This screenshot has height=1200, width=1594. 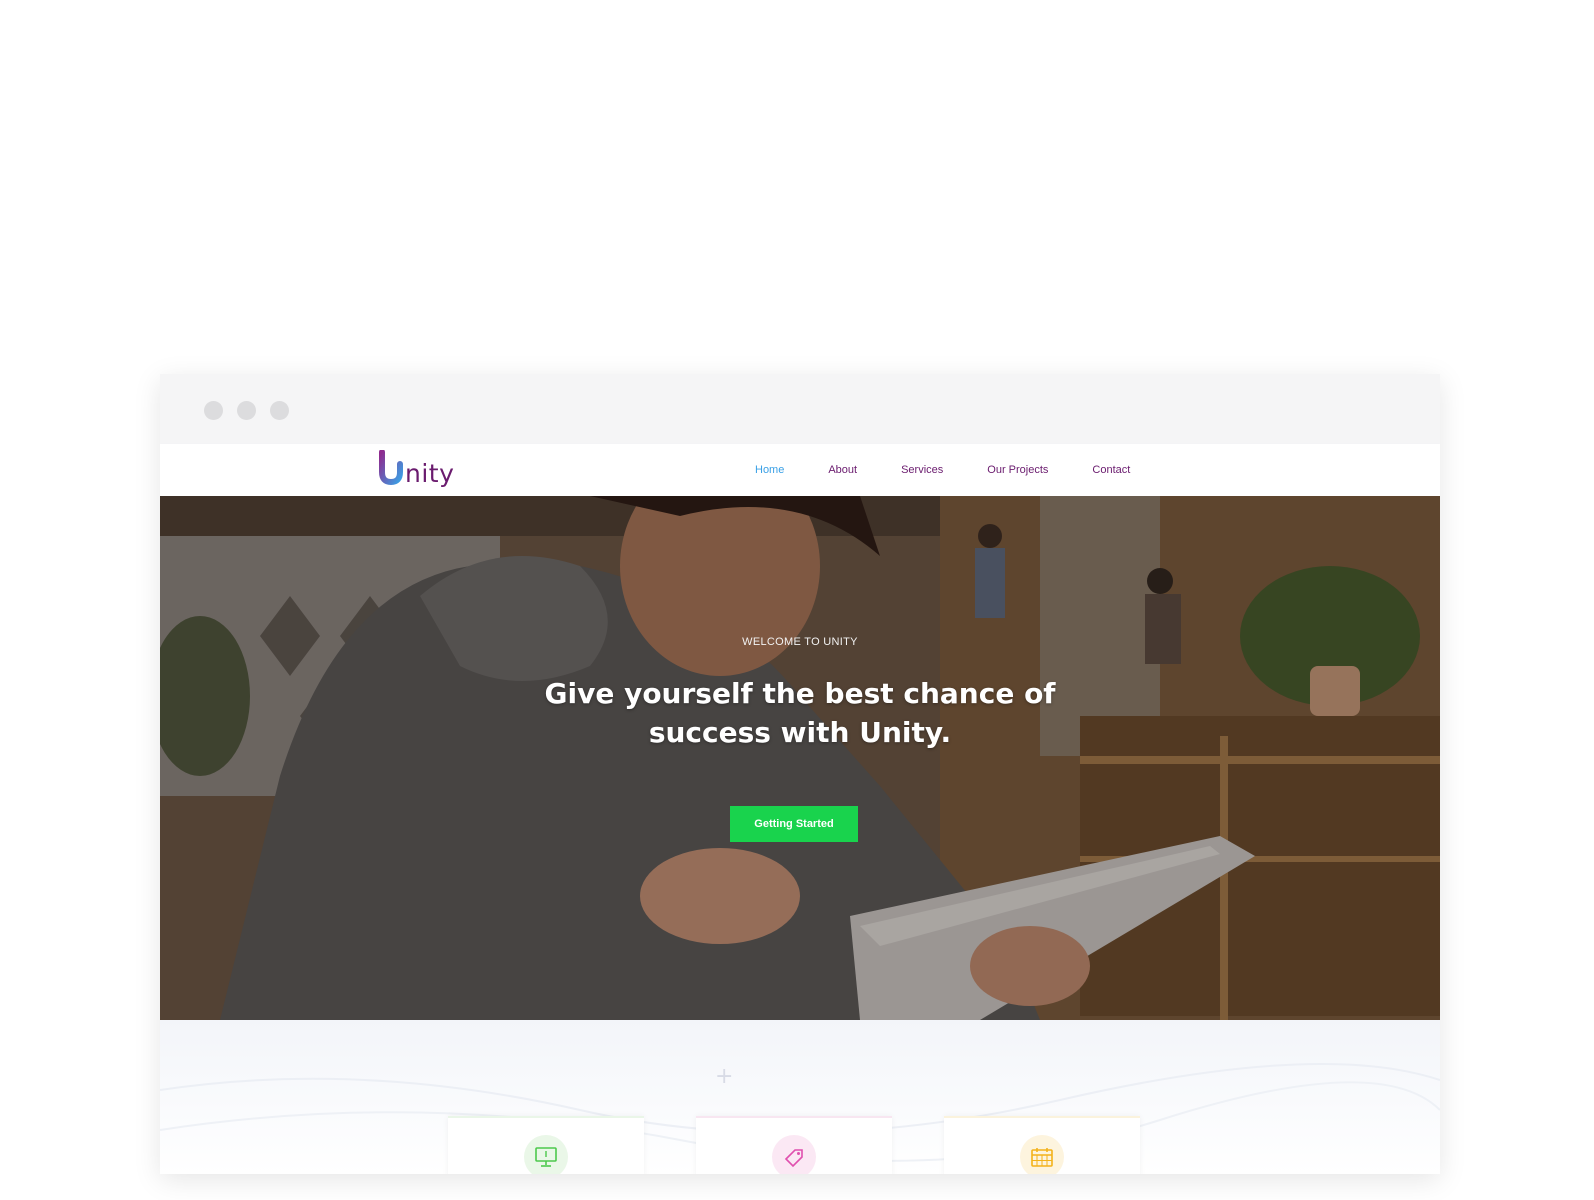 I want to click on window-chrome, so click(x=800, y=409).